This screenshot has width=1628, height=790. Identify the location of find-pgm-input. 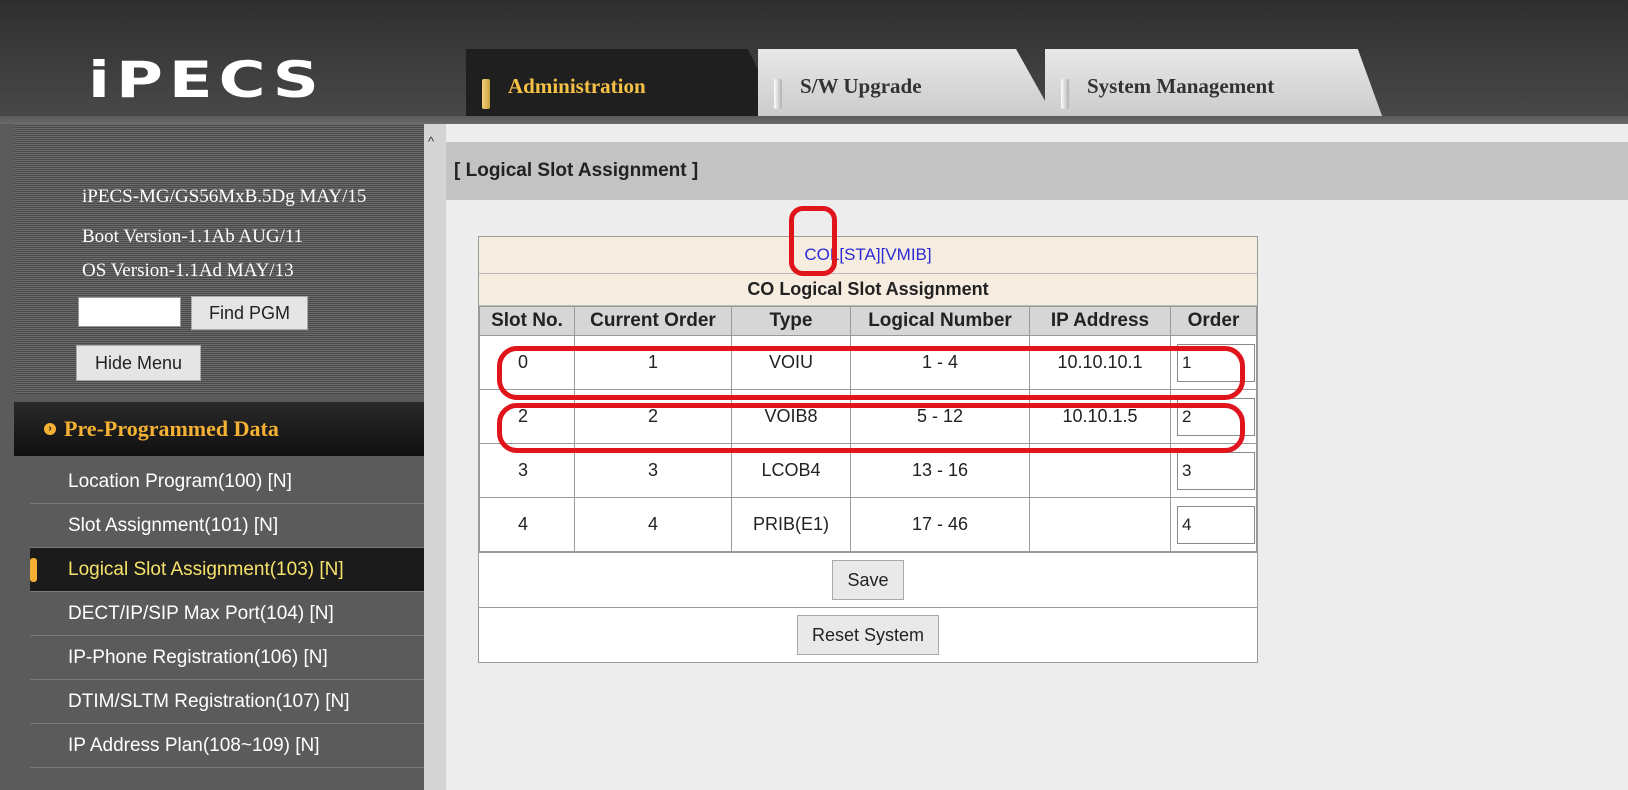
(129, 312).